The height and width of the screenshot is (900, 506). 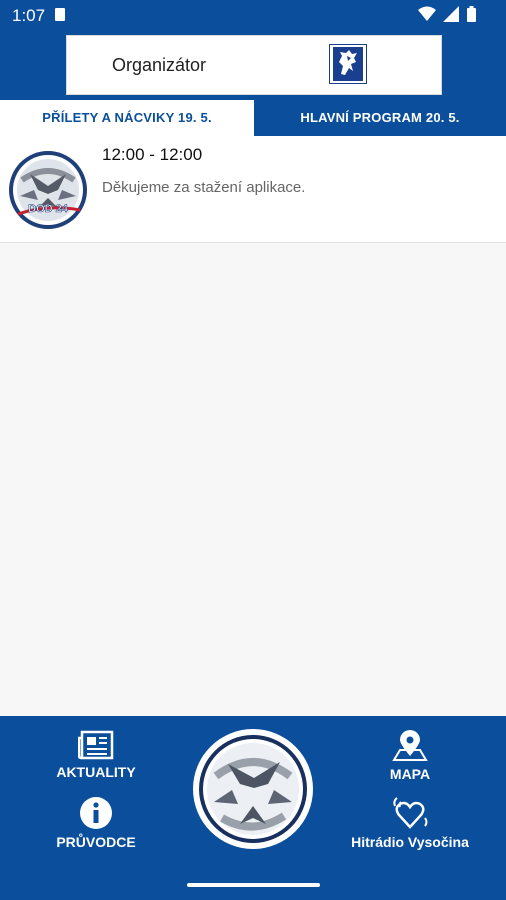 I want to click on sd-card-icon, so click(x=60, y=14).